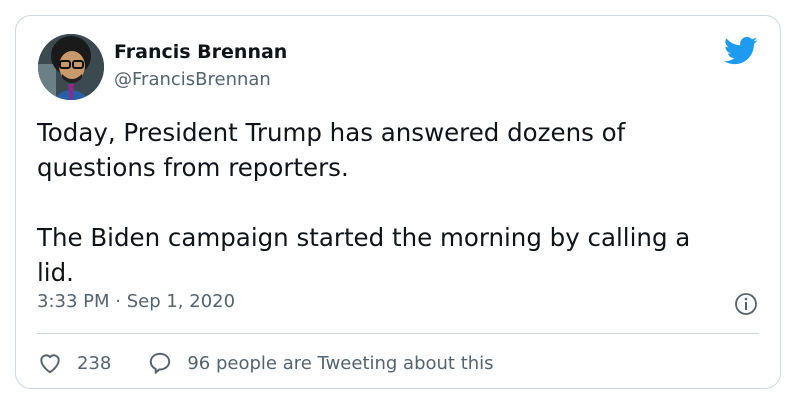 The height and width of the screenshot is (408, 799). Describe the element at coordinates (746, 304) in the screenshot. I see `info-icon` at that location.